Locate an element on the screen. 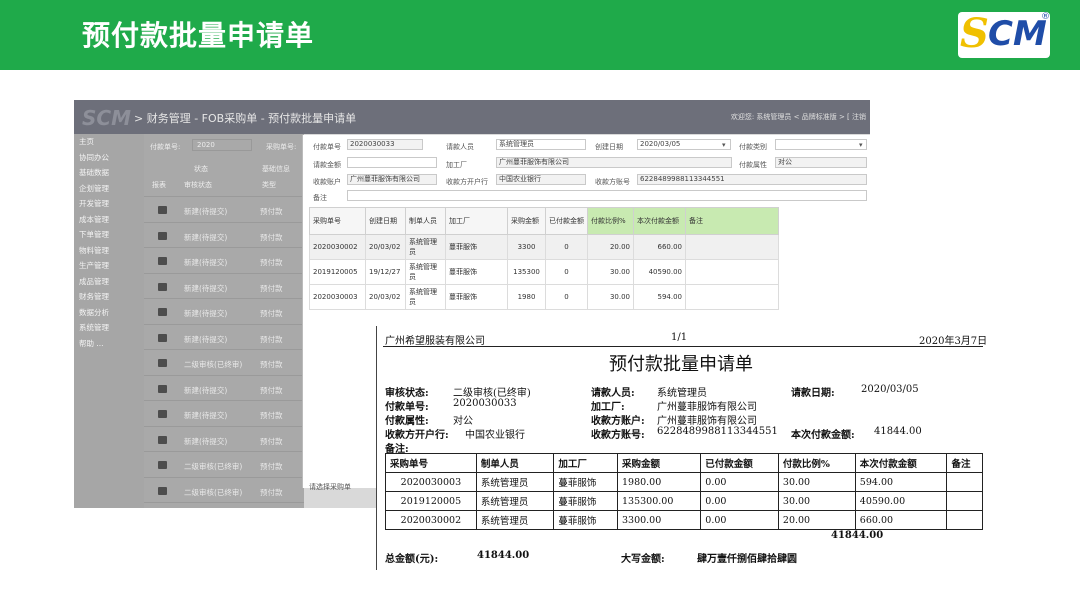  grid-header-cell: 付款比例% is located at coordinates (610, 221).